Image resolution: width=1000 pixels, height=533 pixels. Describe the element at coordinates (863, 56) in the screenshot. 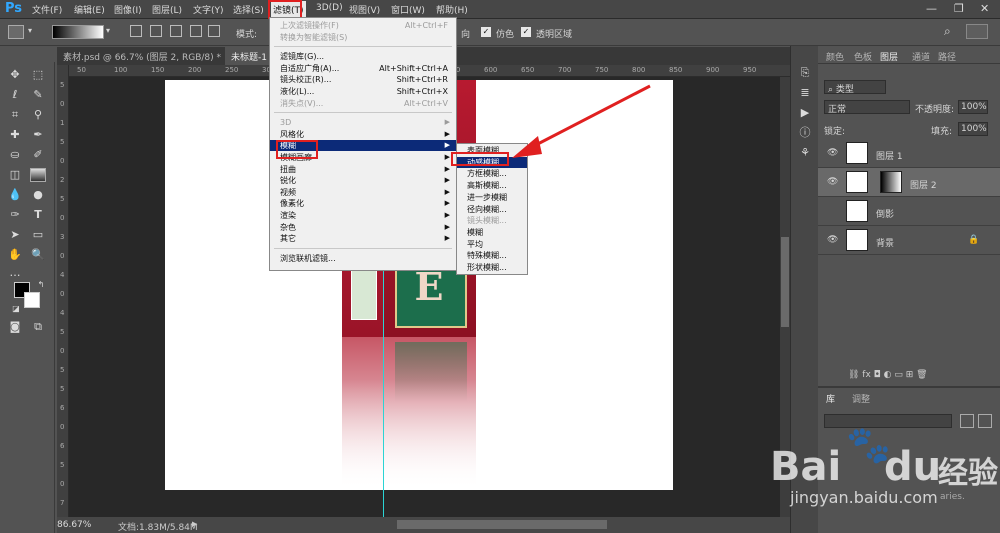

I see `tab-swatches: 色板` at that location.